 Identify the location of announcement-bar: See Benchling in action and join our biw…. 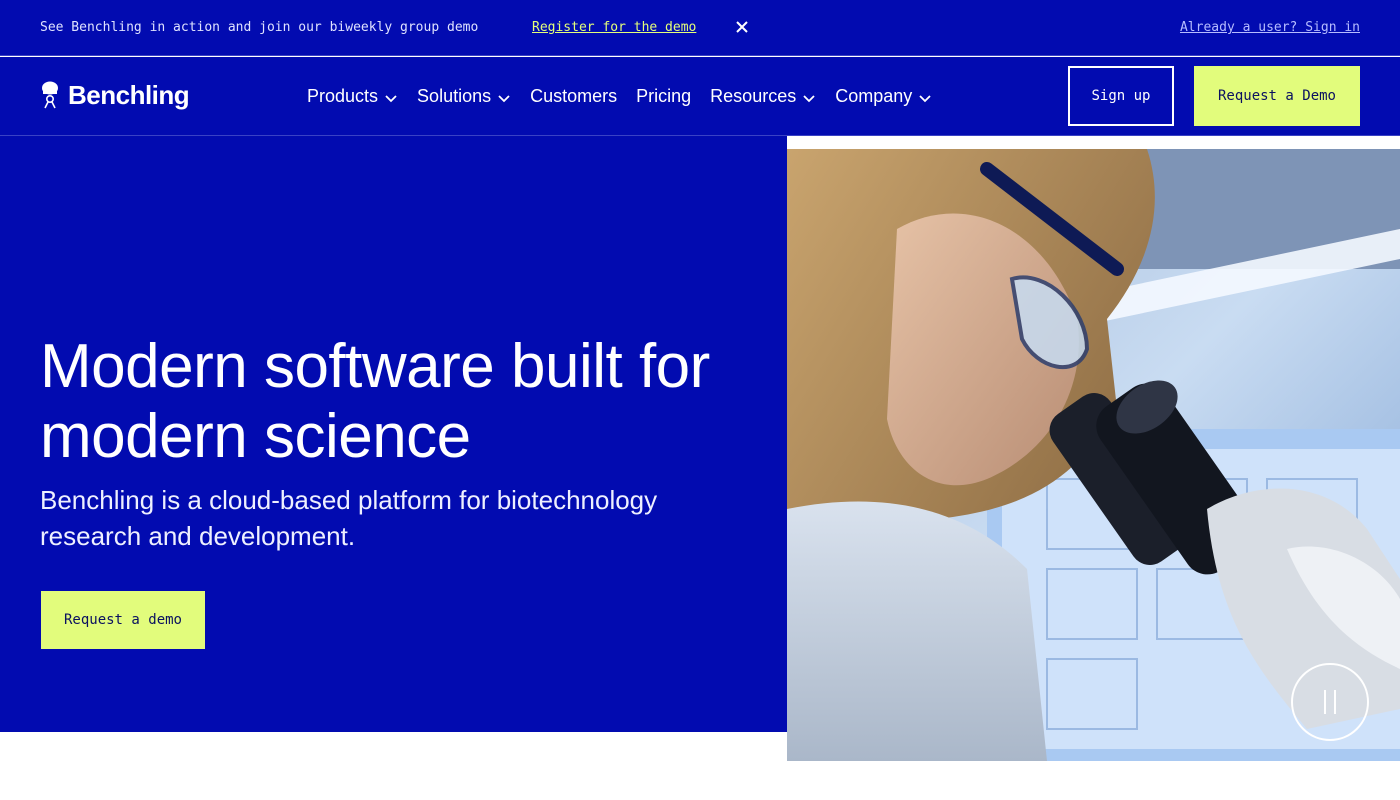
(700, 28).